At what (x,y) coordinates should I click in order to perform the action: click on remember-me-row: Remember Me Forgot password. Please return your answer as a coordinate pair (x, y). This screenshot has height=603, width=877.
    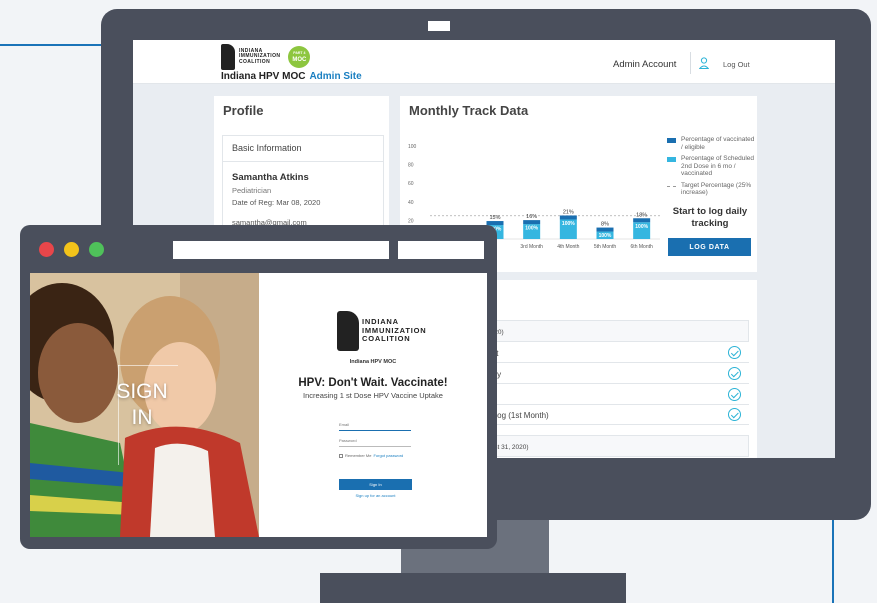
    Looking at the image, I should click on (371, 455).